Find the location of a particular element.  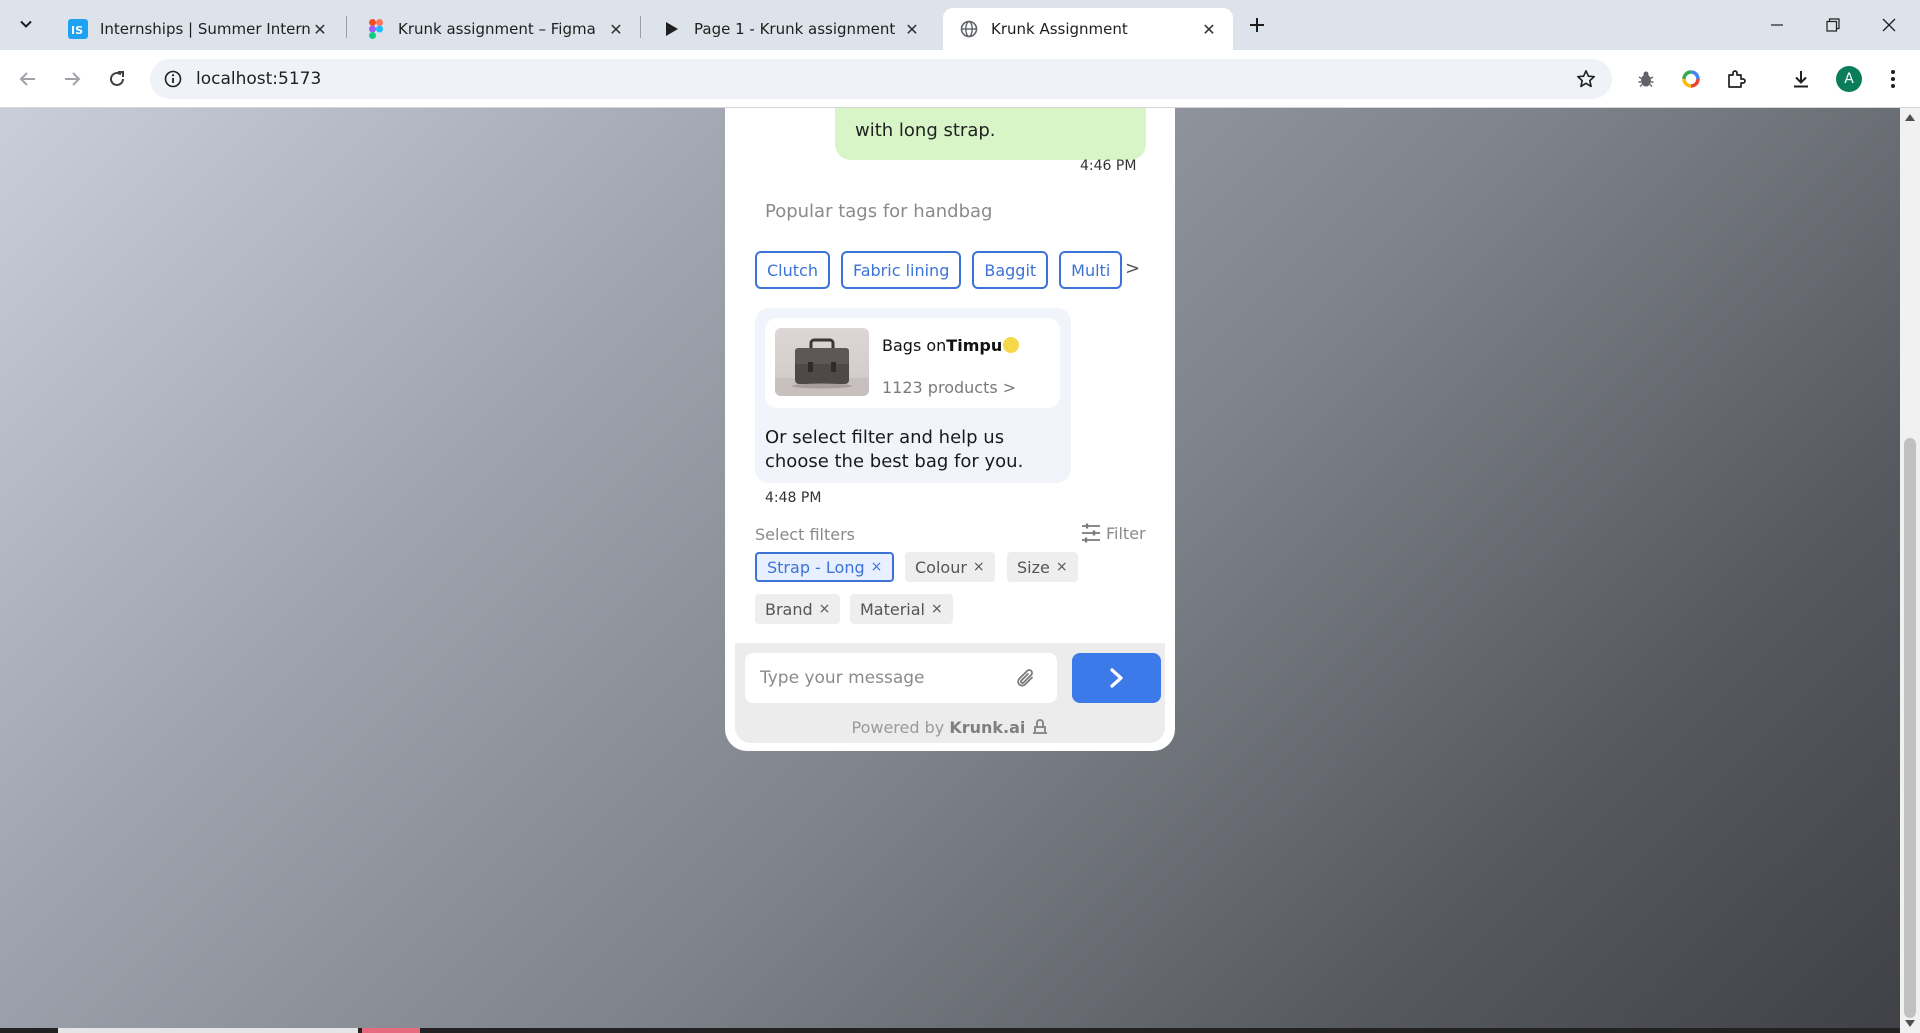

chevron-right-icon is located at coordinates (1116, 678).